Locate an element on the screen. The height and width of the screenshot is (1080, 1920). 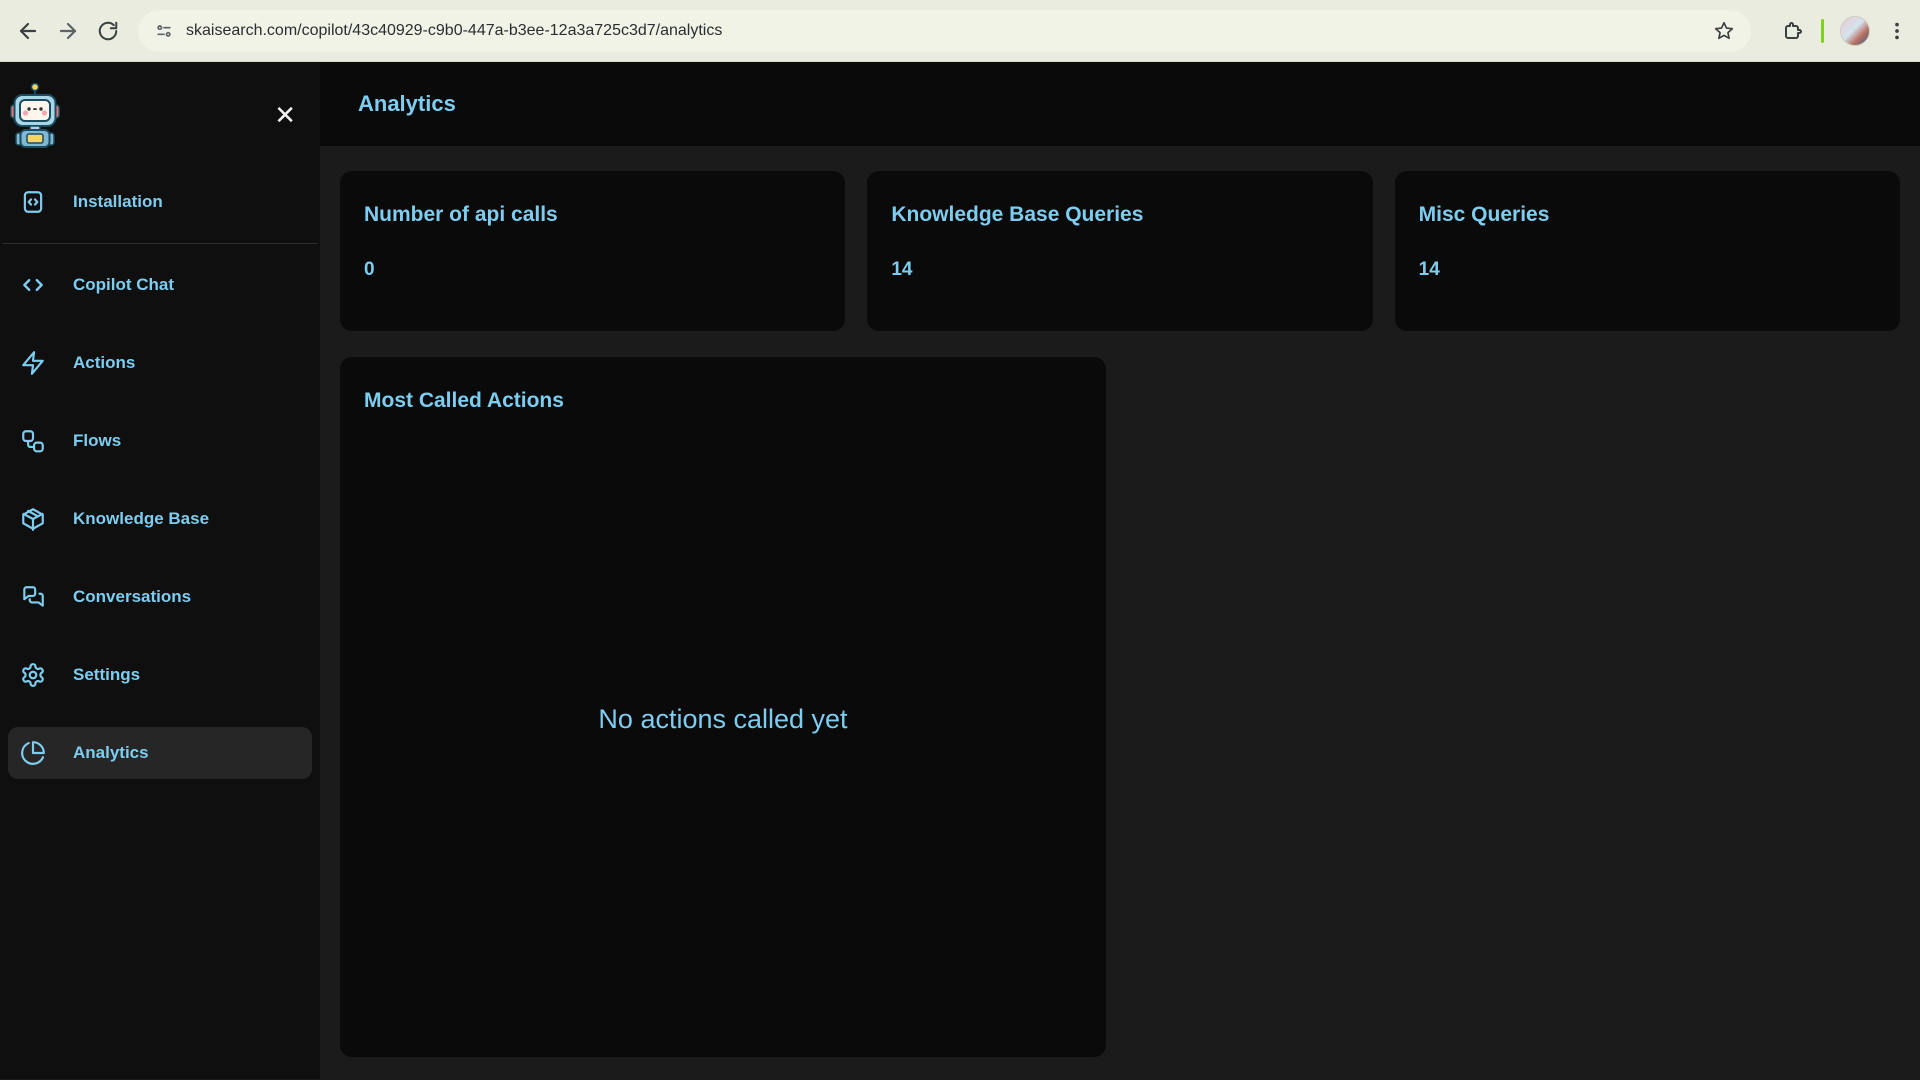
sidebar-item-flows: Flows is located at coordinates (160, 441).